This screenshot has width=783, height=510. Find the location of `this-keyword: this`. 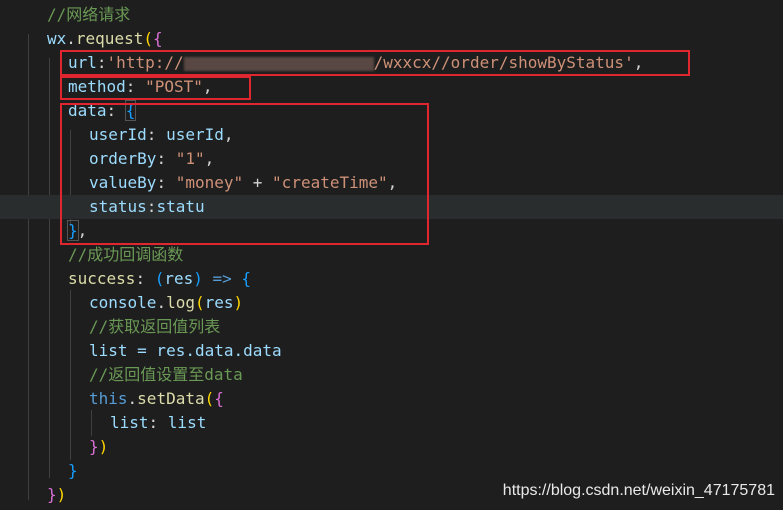

this-keyword: this is located at coordinates (108, 398).